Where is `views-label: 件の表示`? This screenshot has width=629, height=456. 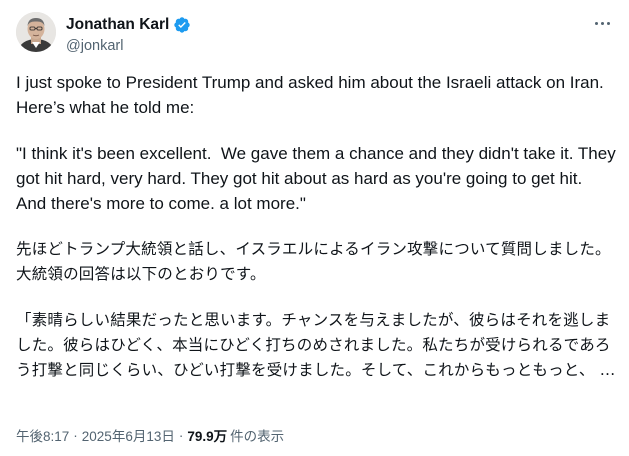 views-label: 件の表示 is located at coordinates (257, 436).